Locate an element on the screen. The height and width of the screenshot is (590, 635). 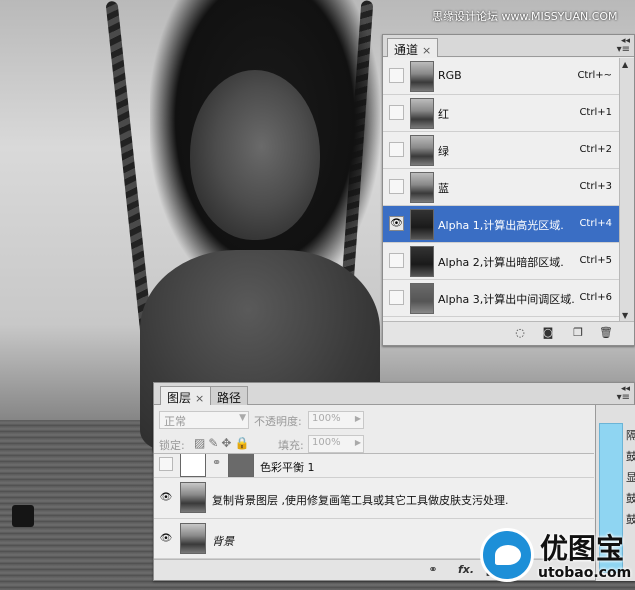
tab-paths: 路径 is located at coordinates (229, 395).